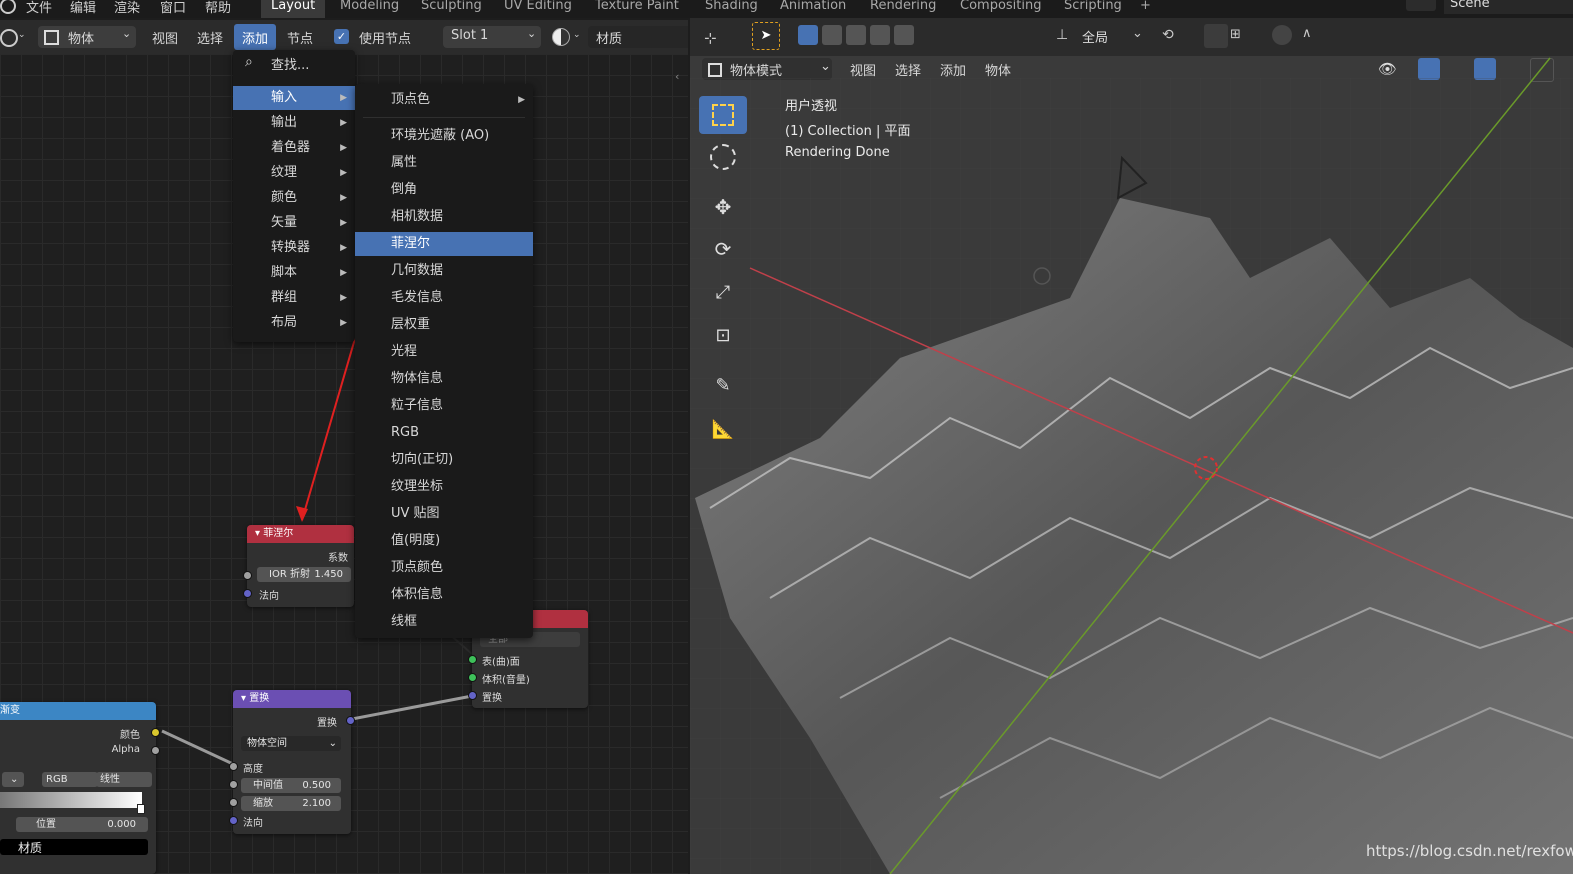  What do you see at coordinates (1145, 9) in the screenshot?
I see `add-workspace-button: +` at bounding box center [1145, 9].